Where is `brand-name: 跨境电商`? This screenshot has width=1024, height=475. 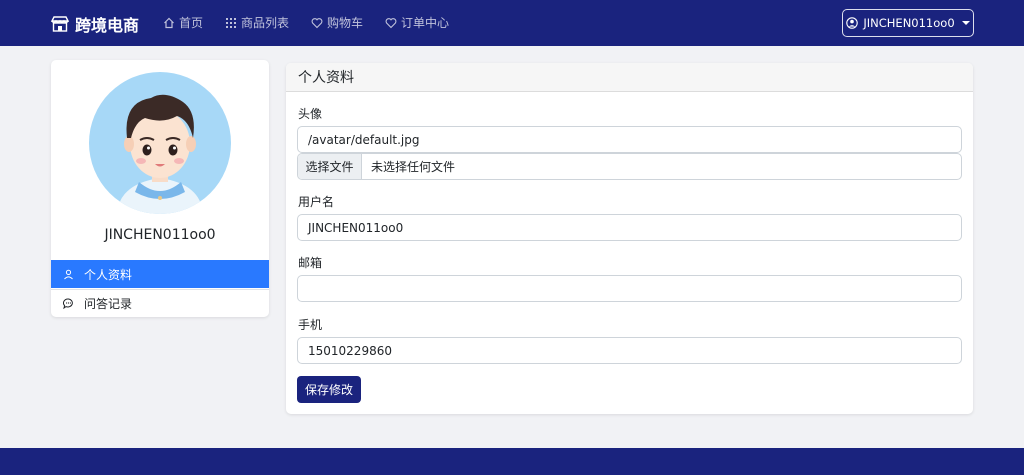 brand-name: 跨境电商 is located at coordinates (107, 25).